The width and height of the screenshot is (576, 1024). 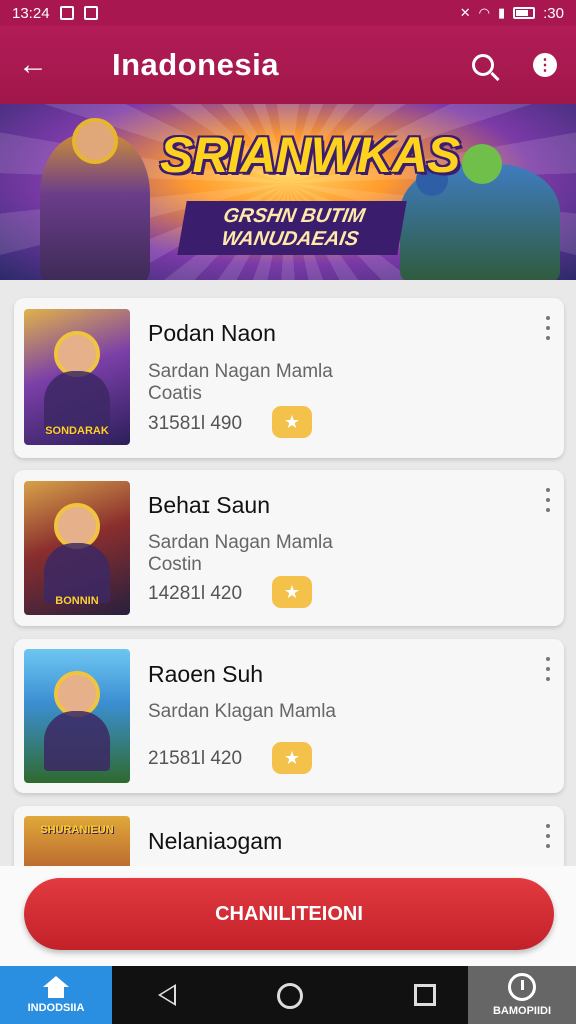 What do you see at coordinates (553, 13) in the screenshot?
I see `battery-text: :30` at bounding box center [553, 13].